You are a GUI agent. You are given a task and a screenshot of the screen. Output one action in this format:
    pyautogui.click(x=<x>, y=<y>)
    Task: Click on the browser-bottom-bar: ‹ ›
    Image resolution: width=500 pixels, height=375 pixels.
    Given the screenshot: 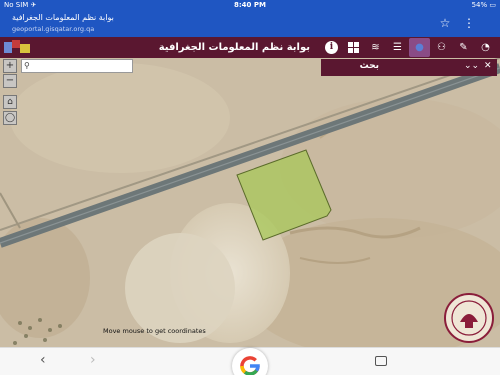 What is the action you would take?
    pyautogui.click(x=250, y=361)
    